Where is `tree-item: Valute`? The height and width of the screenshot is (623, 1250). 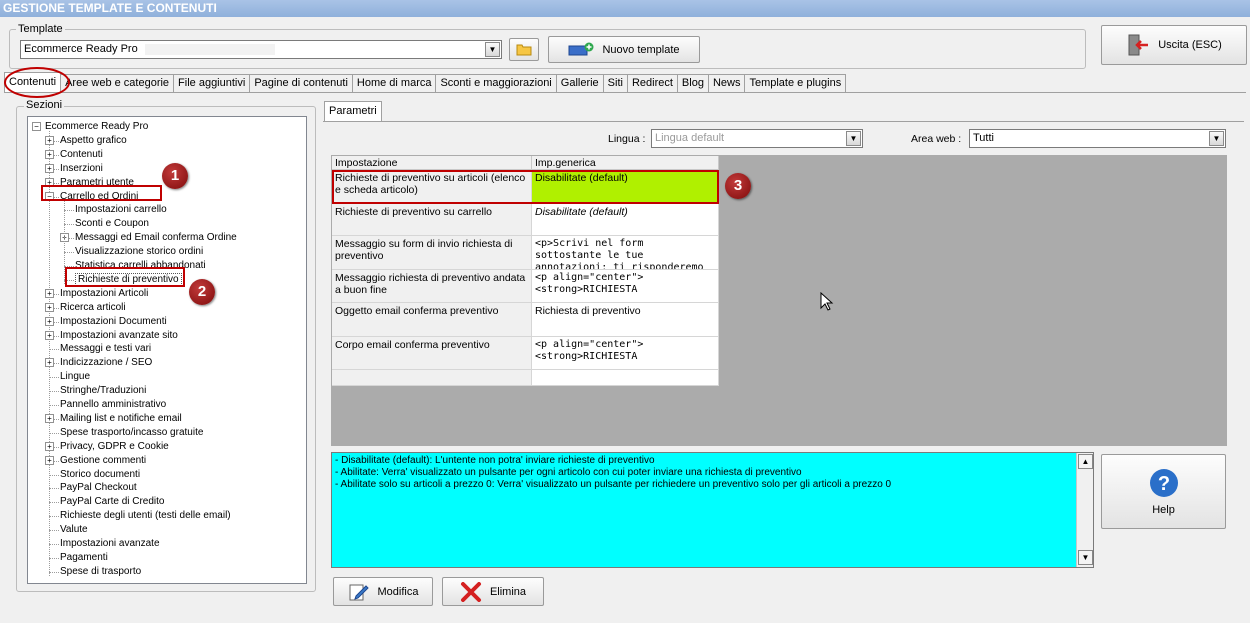
tree-item: Valute is located at coordinates (74, 529).